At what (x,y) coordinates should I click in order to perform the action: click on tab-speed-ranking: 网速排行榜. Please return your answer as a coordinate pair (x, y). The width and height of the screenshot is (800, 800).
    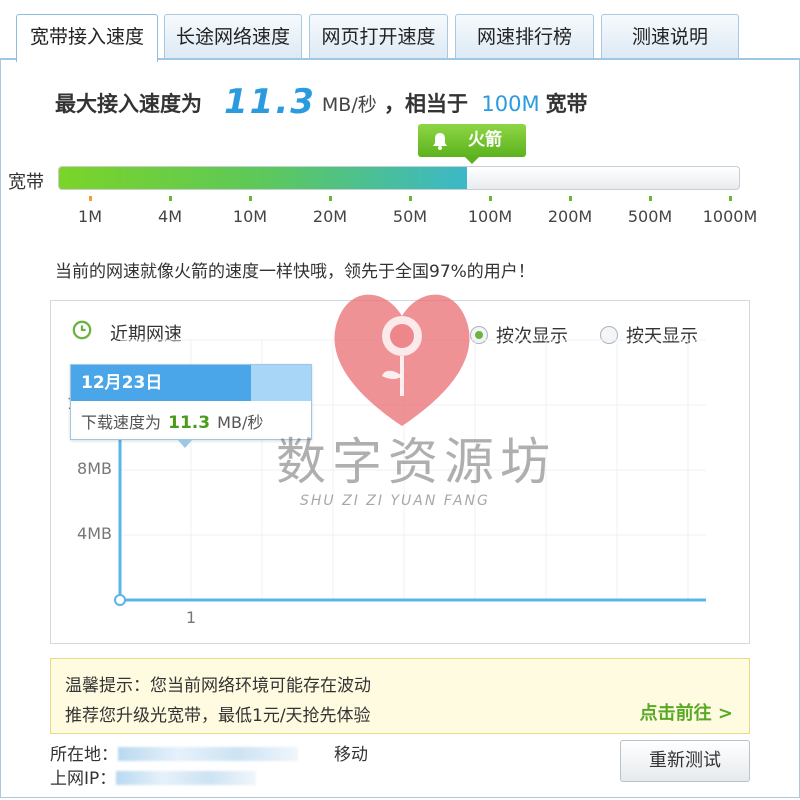
    Looking at the image, I should click on (524, 36).